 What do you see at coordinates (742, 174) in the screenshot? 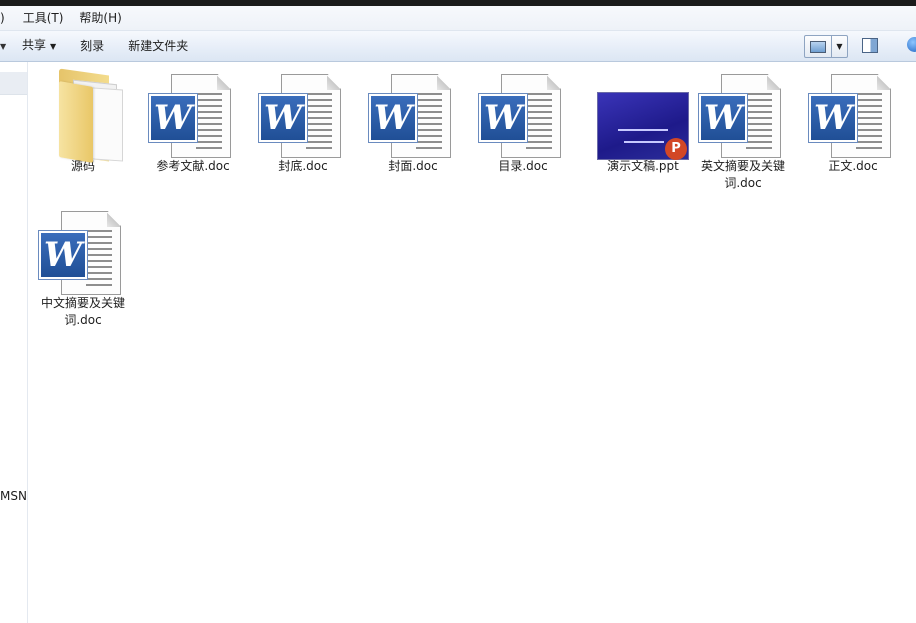
I see `file-name: 英文摘要及关键词.doc` at bounding box center [742, 174].